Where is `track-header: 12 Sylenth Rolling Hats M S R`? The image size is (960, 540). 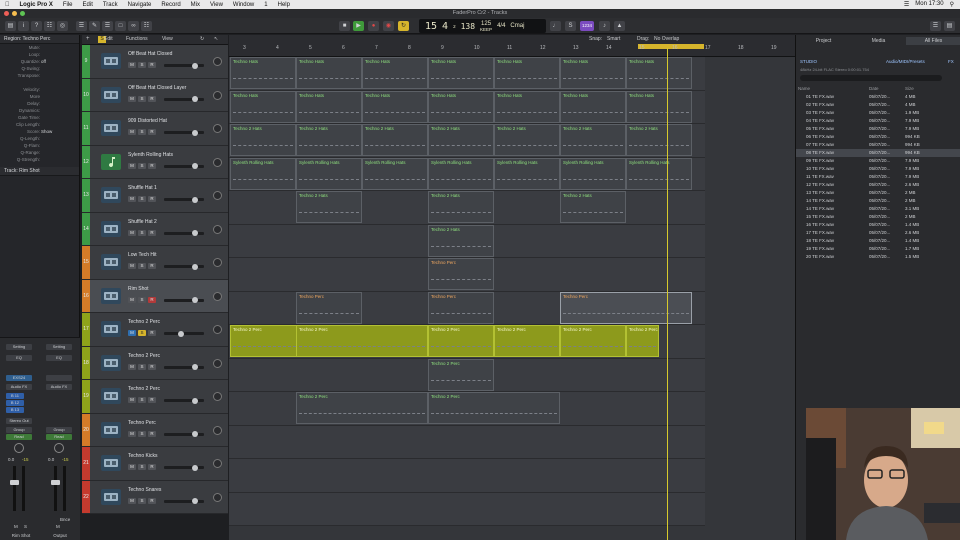 track-header: 12 Sylenth Rolling Hats M S R is located at coordinates (155, 162).